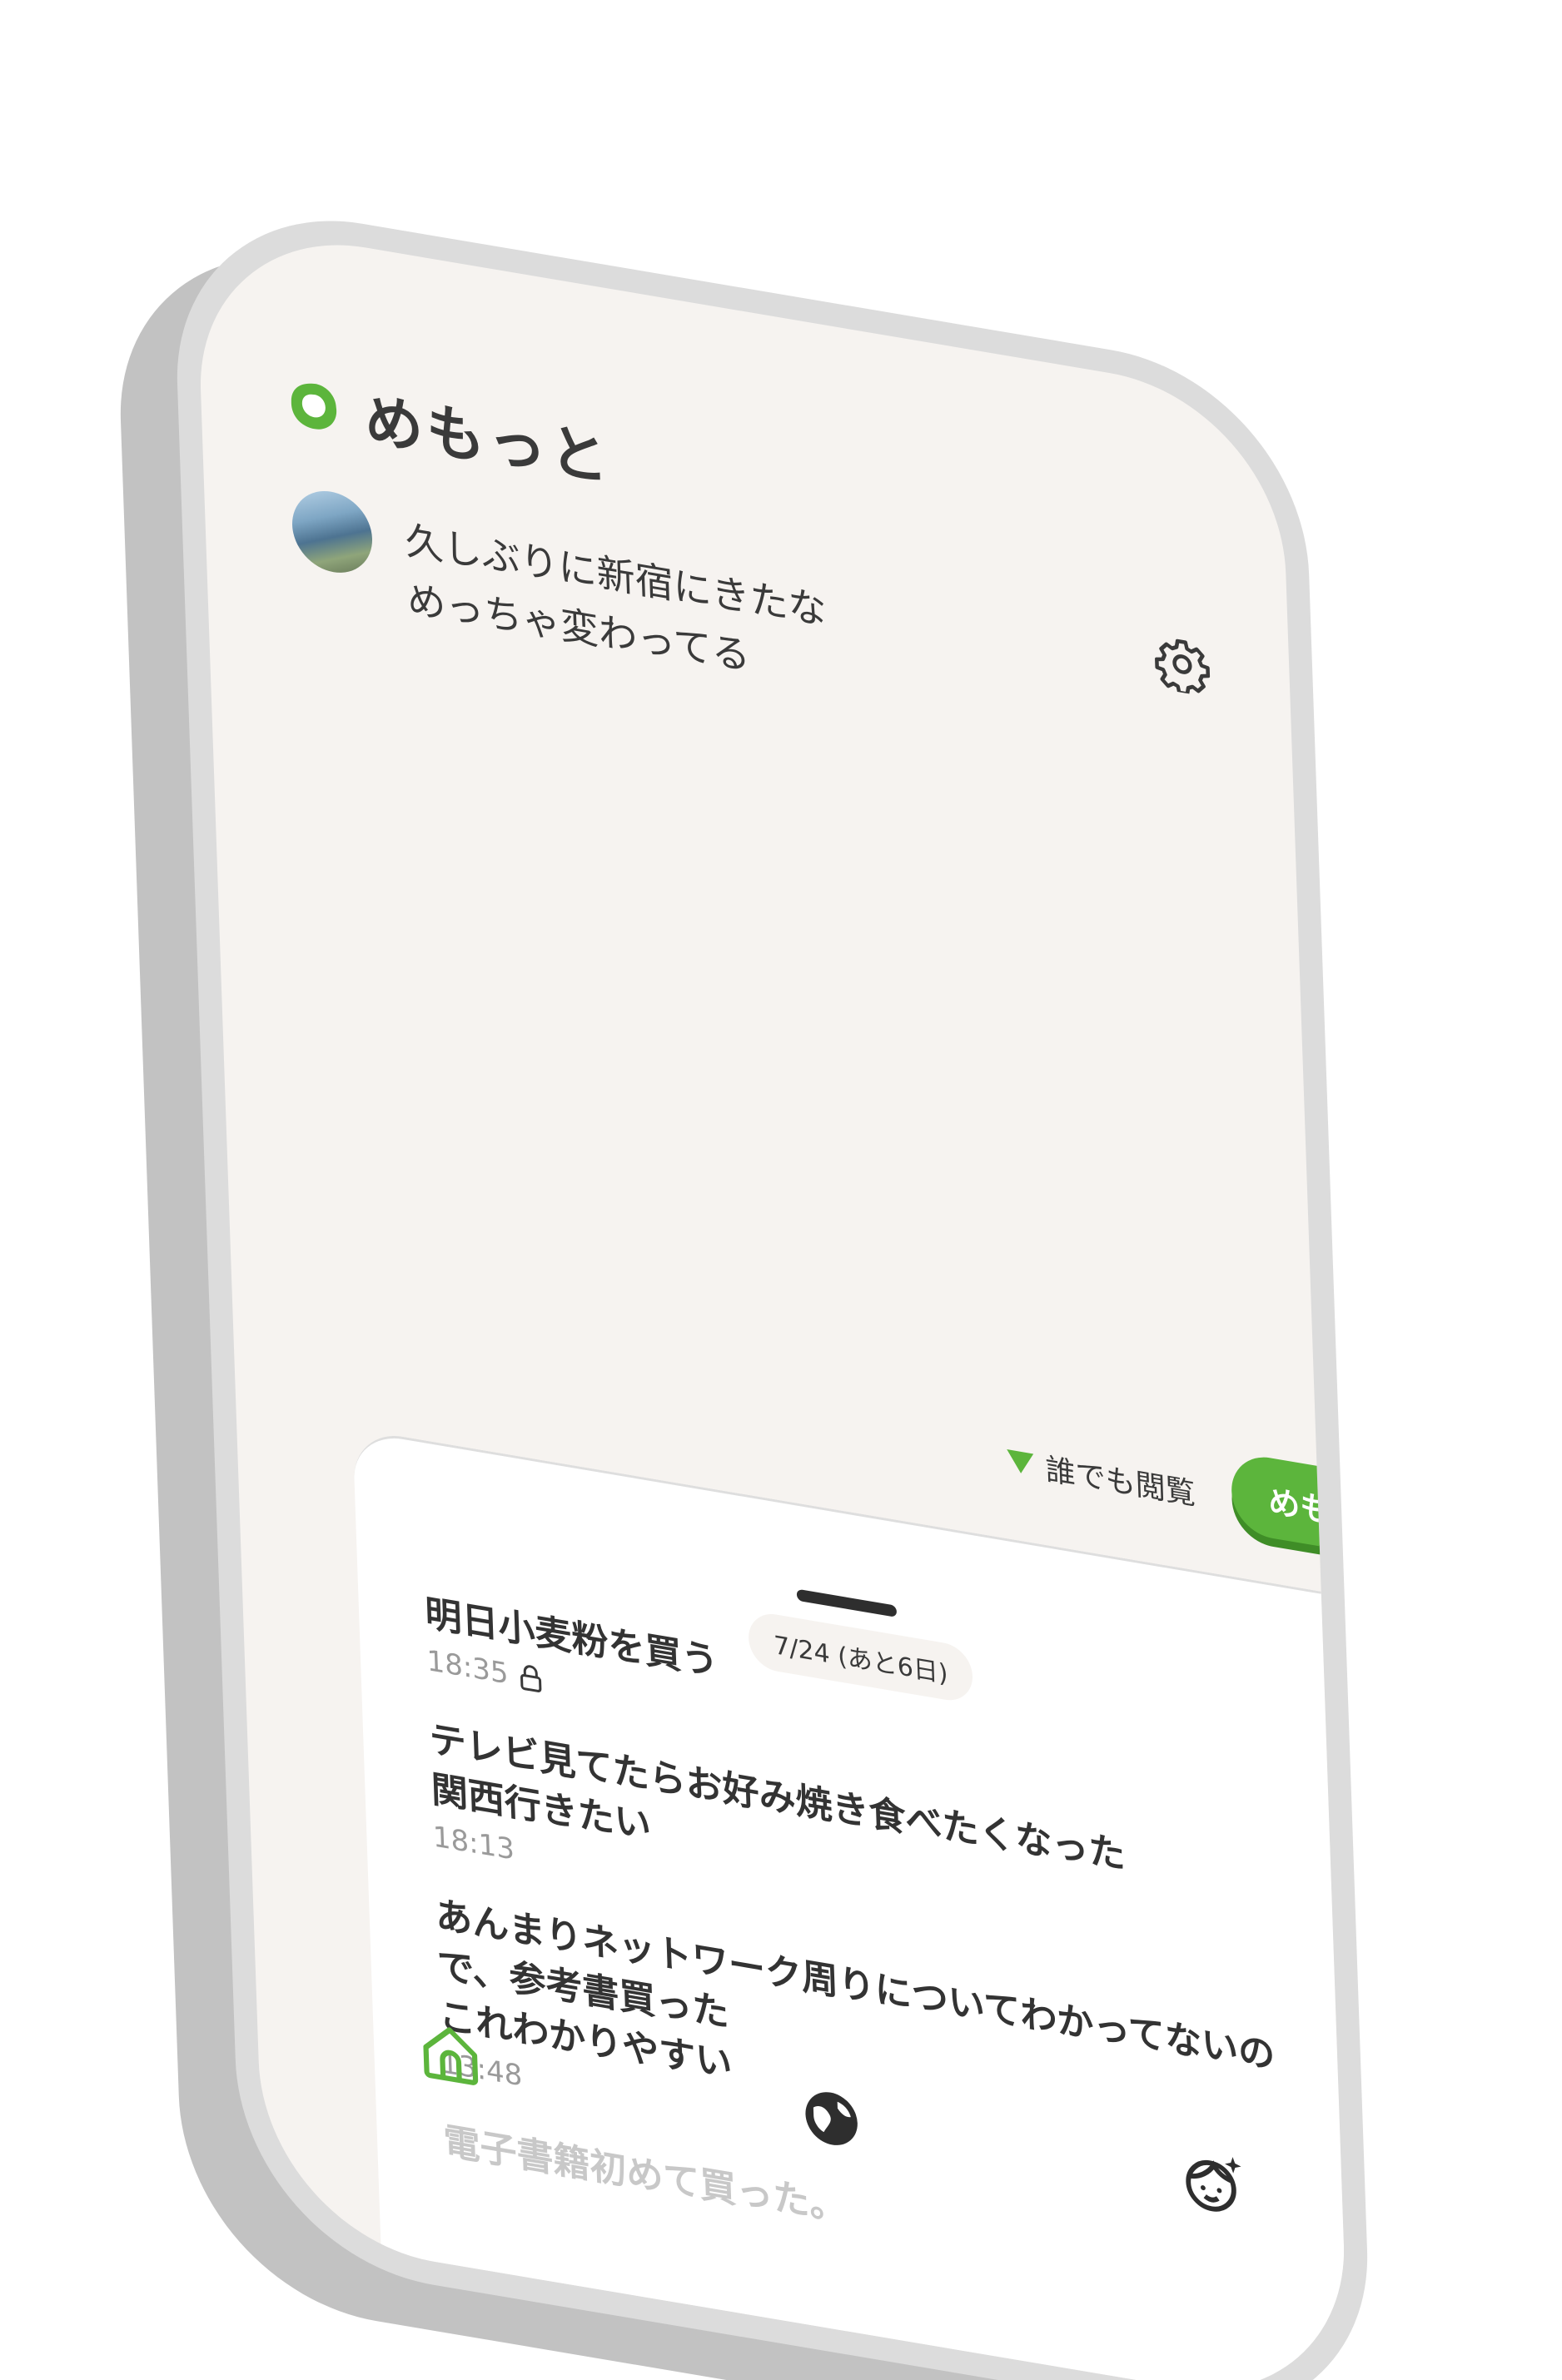 The width and height of the screenshot is (1562, 2380). Describe the element at coordinates (1290, 1508) in the screenshot. I see `post-button: めもする` at that location.